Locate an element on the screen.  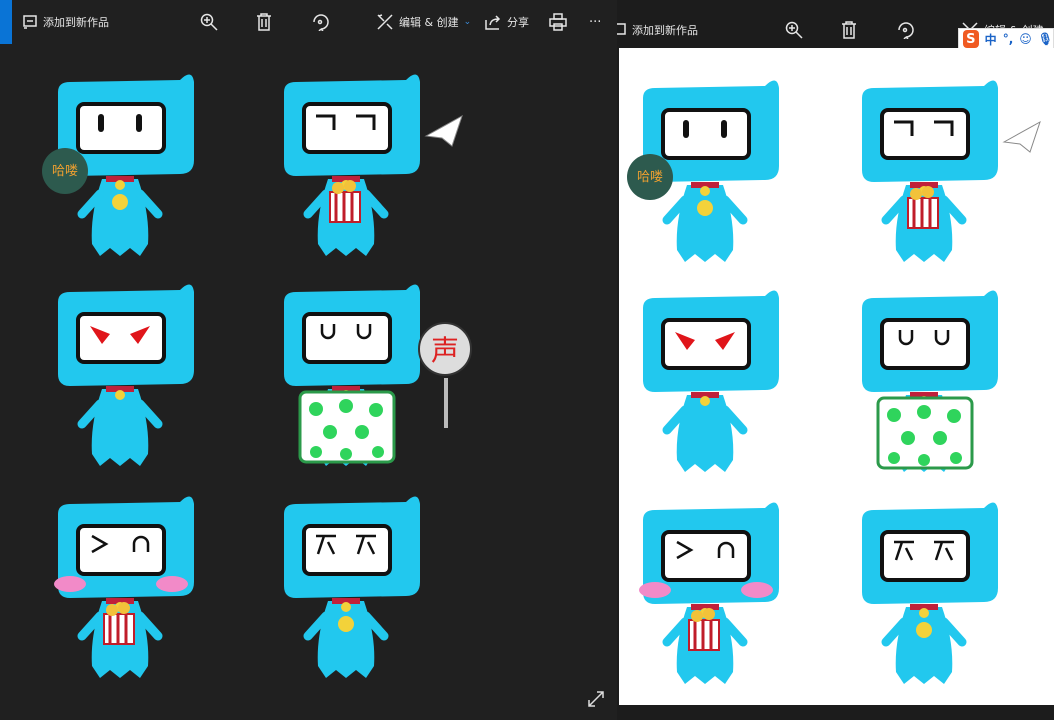
microphone-icon: 🎙 is located at coordinates (1045, 39).